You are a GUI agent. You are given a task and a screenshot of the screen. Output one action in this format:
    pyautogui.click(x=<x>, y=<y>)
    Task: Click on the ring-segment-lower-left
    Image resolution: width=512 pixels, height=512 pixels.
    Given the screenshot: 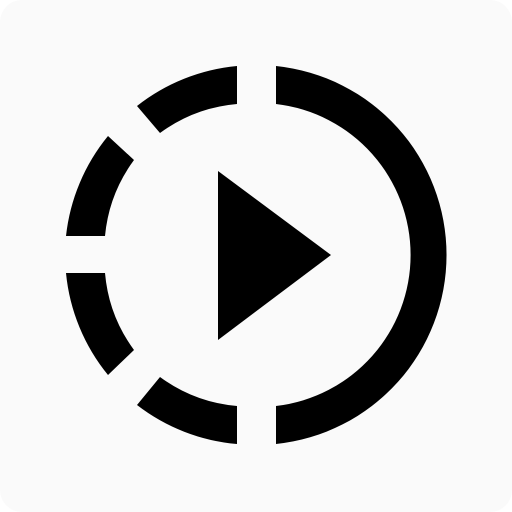 What is the action you would take?
    pyautogui.click(x=100, y=324)
    